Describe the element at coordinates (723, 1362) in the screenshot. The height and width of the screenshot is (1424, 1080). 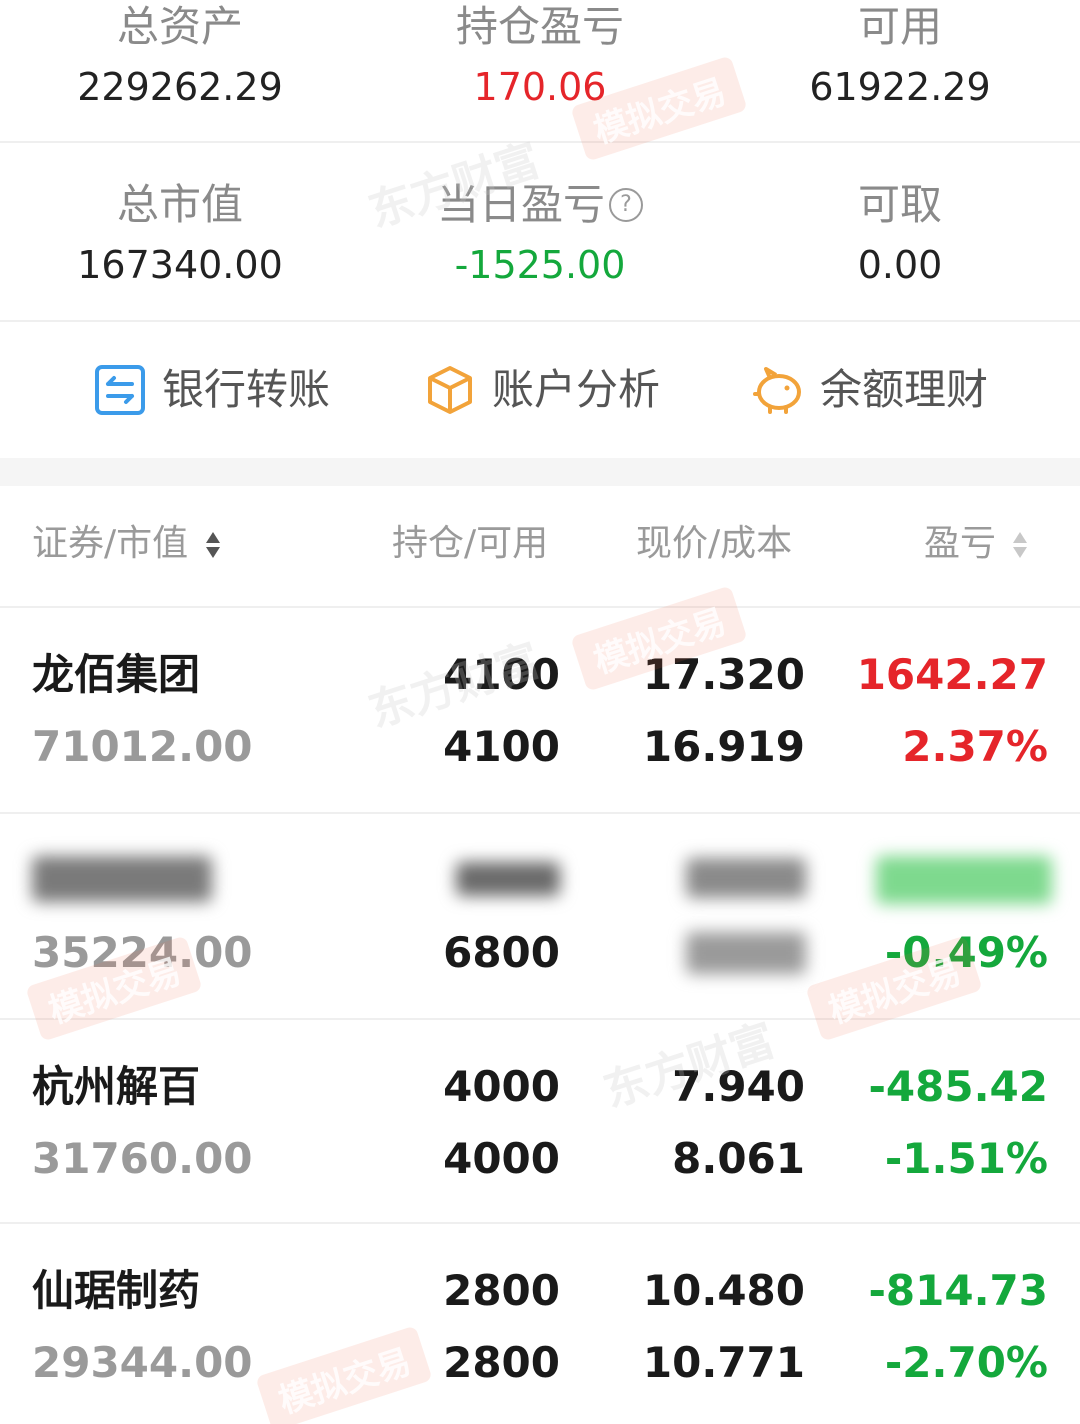
I see `stock-cost: 10.771` at that location.